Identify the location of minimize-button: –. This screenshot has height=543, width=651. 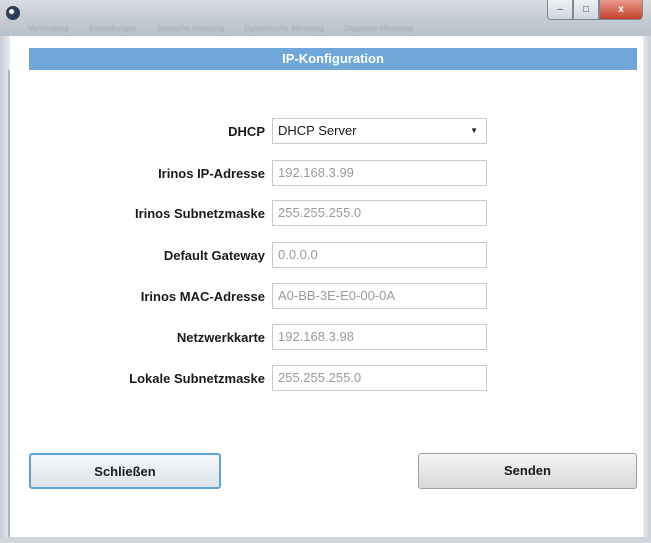
(560, 10).